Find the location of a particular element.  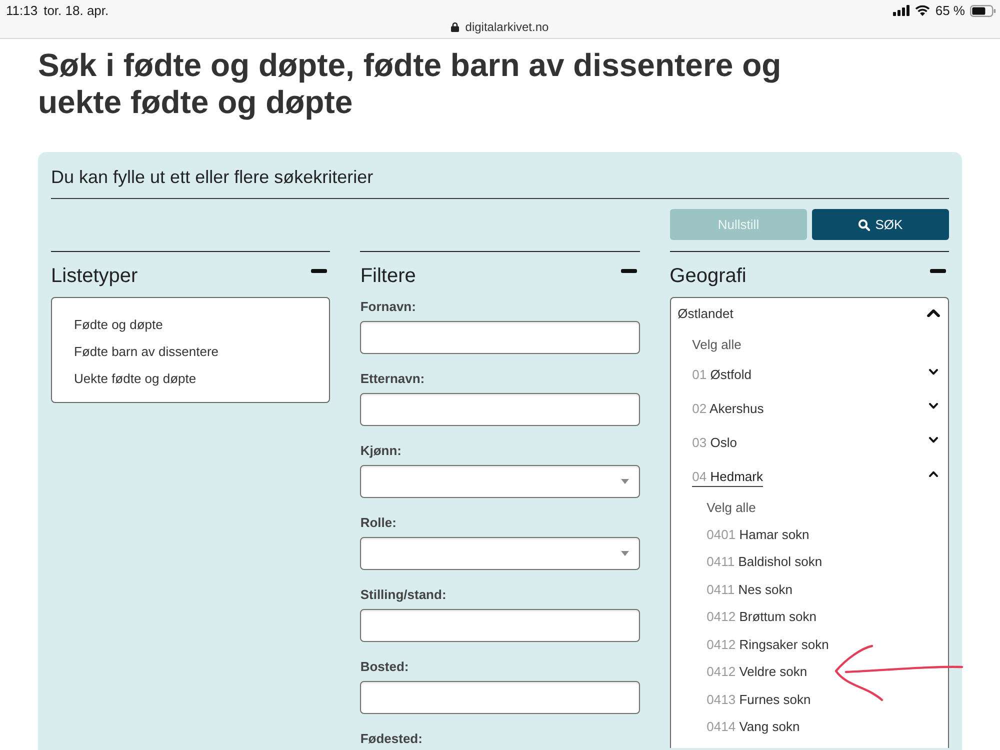

field-label: Etternavn: is located at coordinates (393, 379).